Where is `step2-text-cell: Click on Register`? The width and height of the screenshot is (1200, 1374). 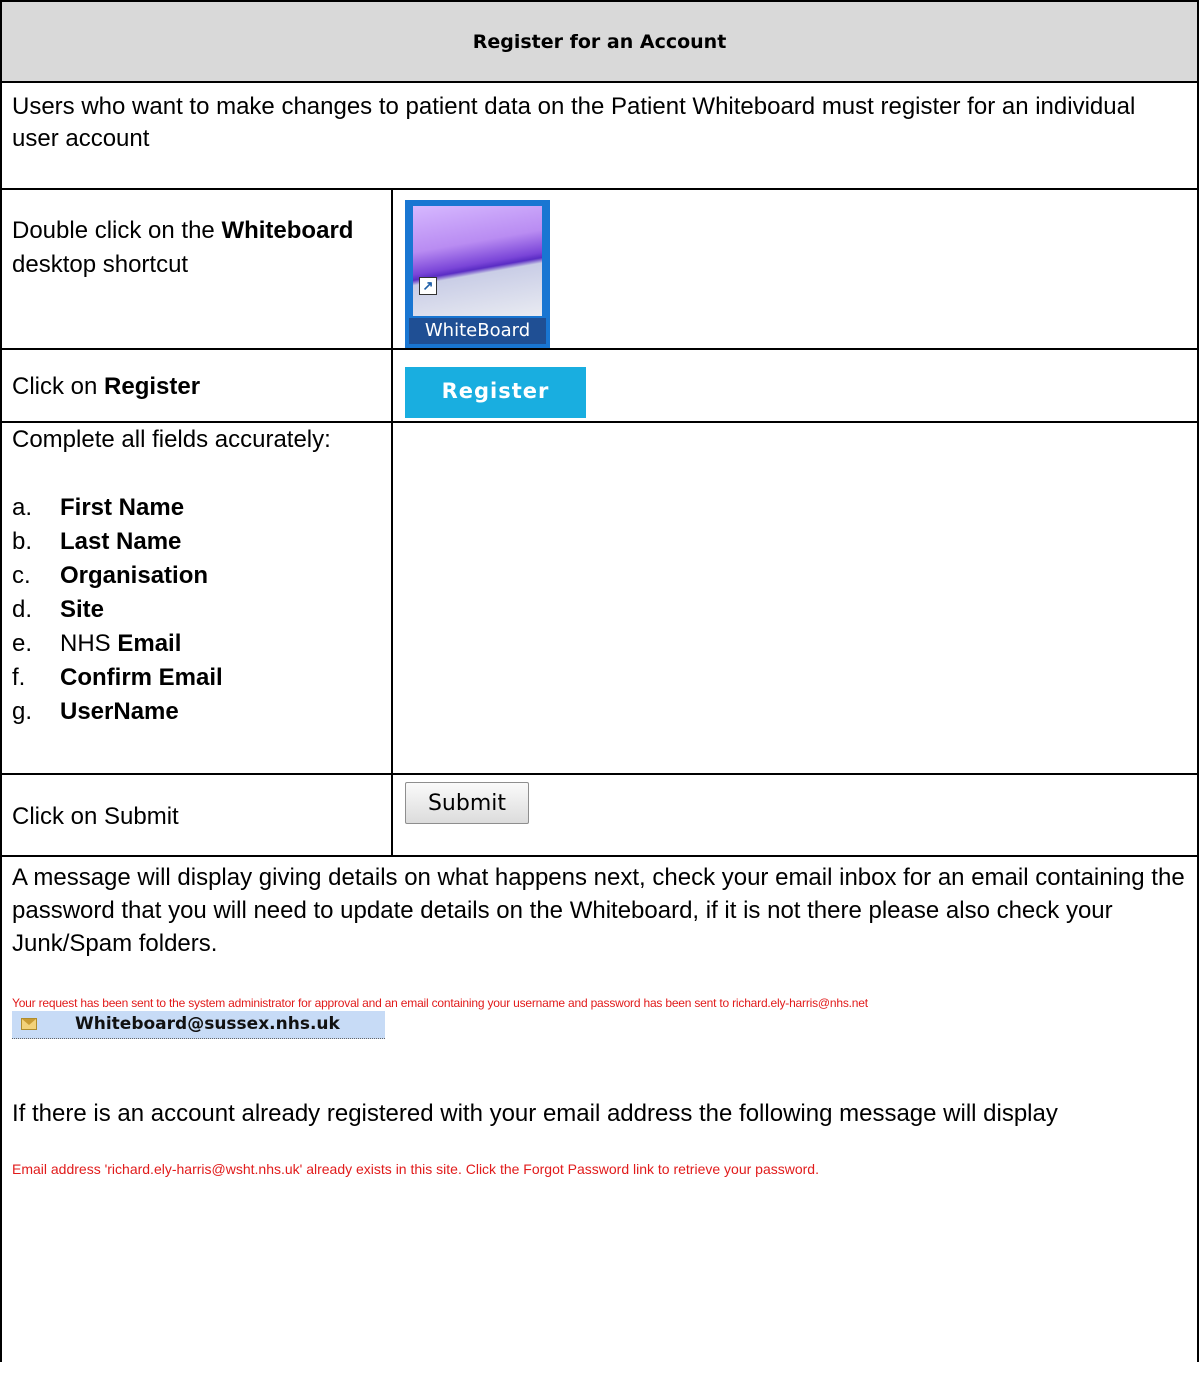 step2-text-cell: Click on Register is located at coordinates (196, 385).